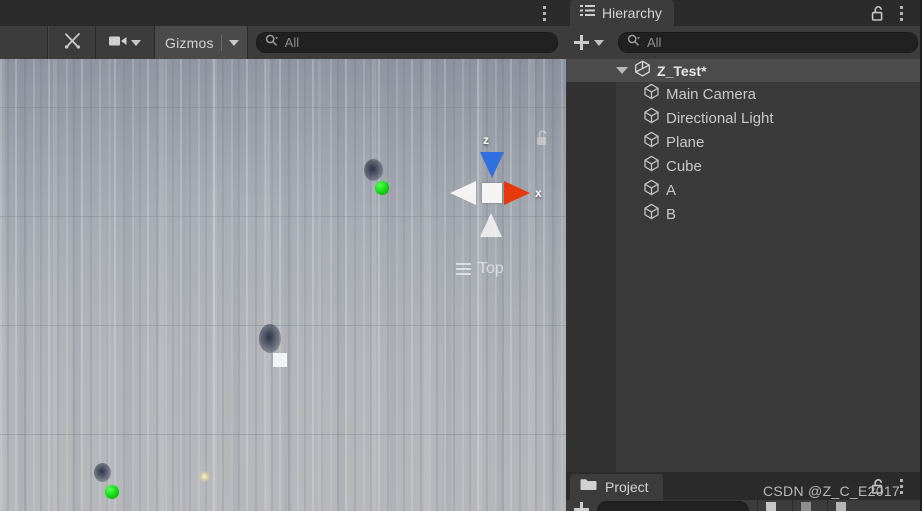 Image resolution: width=922 pixels, height=511 pixels. What do you see at coordinates (711, 94) in the screenshot?
I see `hierarchy-item-label: Main Camera` at bounding box center [711, 94].